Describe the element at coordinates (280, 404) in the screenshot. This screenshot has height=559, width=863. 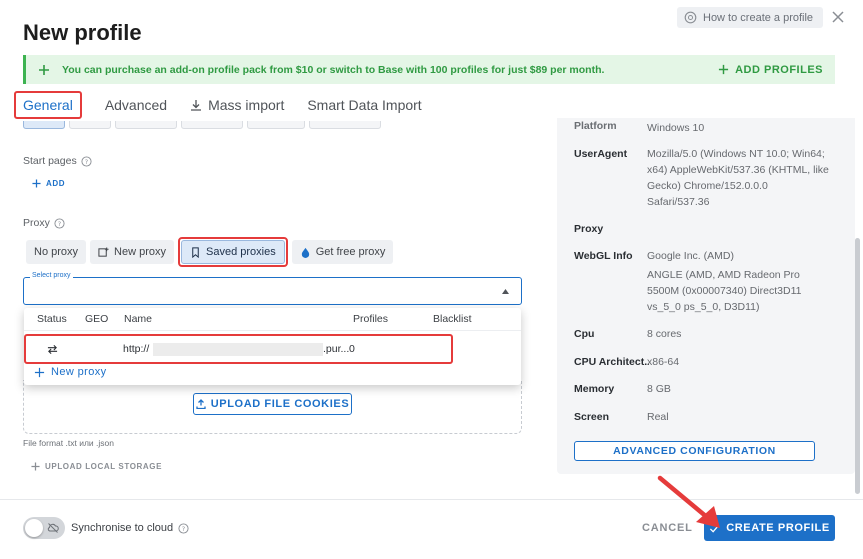
I see `upload-label: UPLOAD FILE COOKIES` at that location.